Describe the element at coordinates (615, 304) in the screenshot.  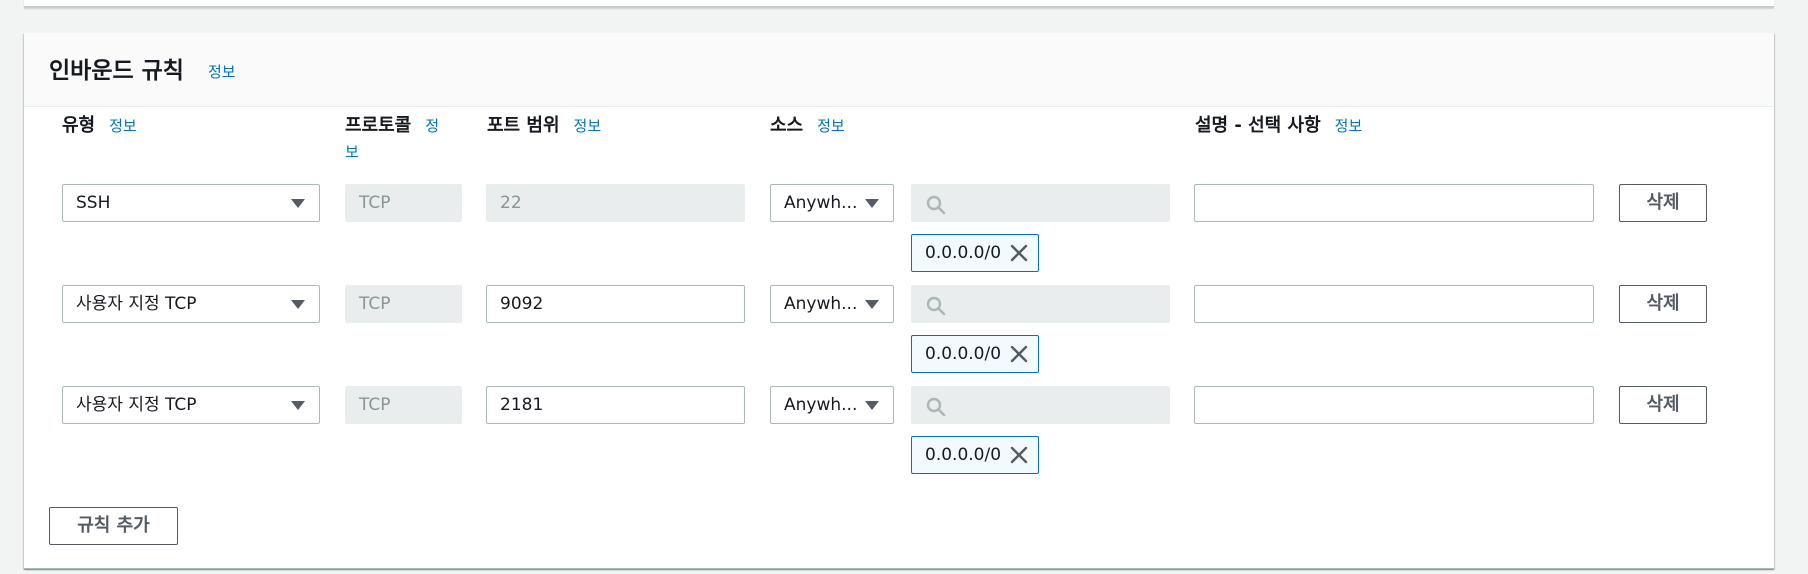
I see `port-range-input: 9092` at that location.